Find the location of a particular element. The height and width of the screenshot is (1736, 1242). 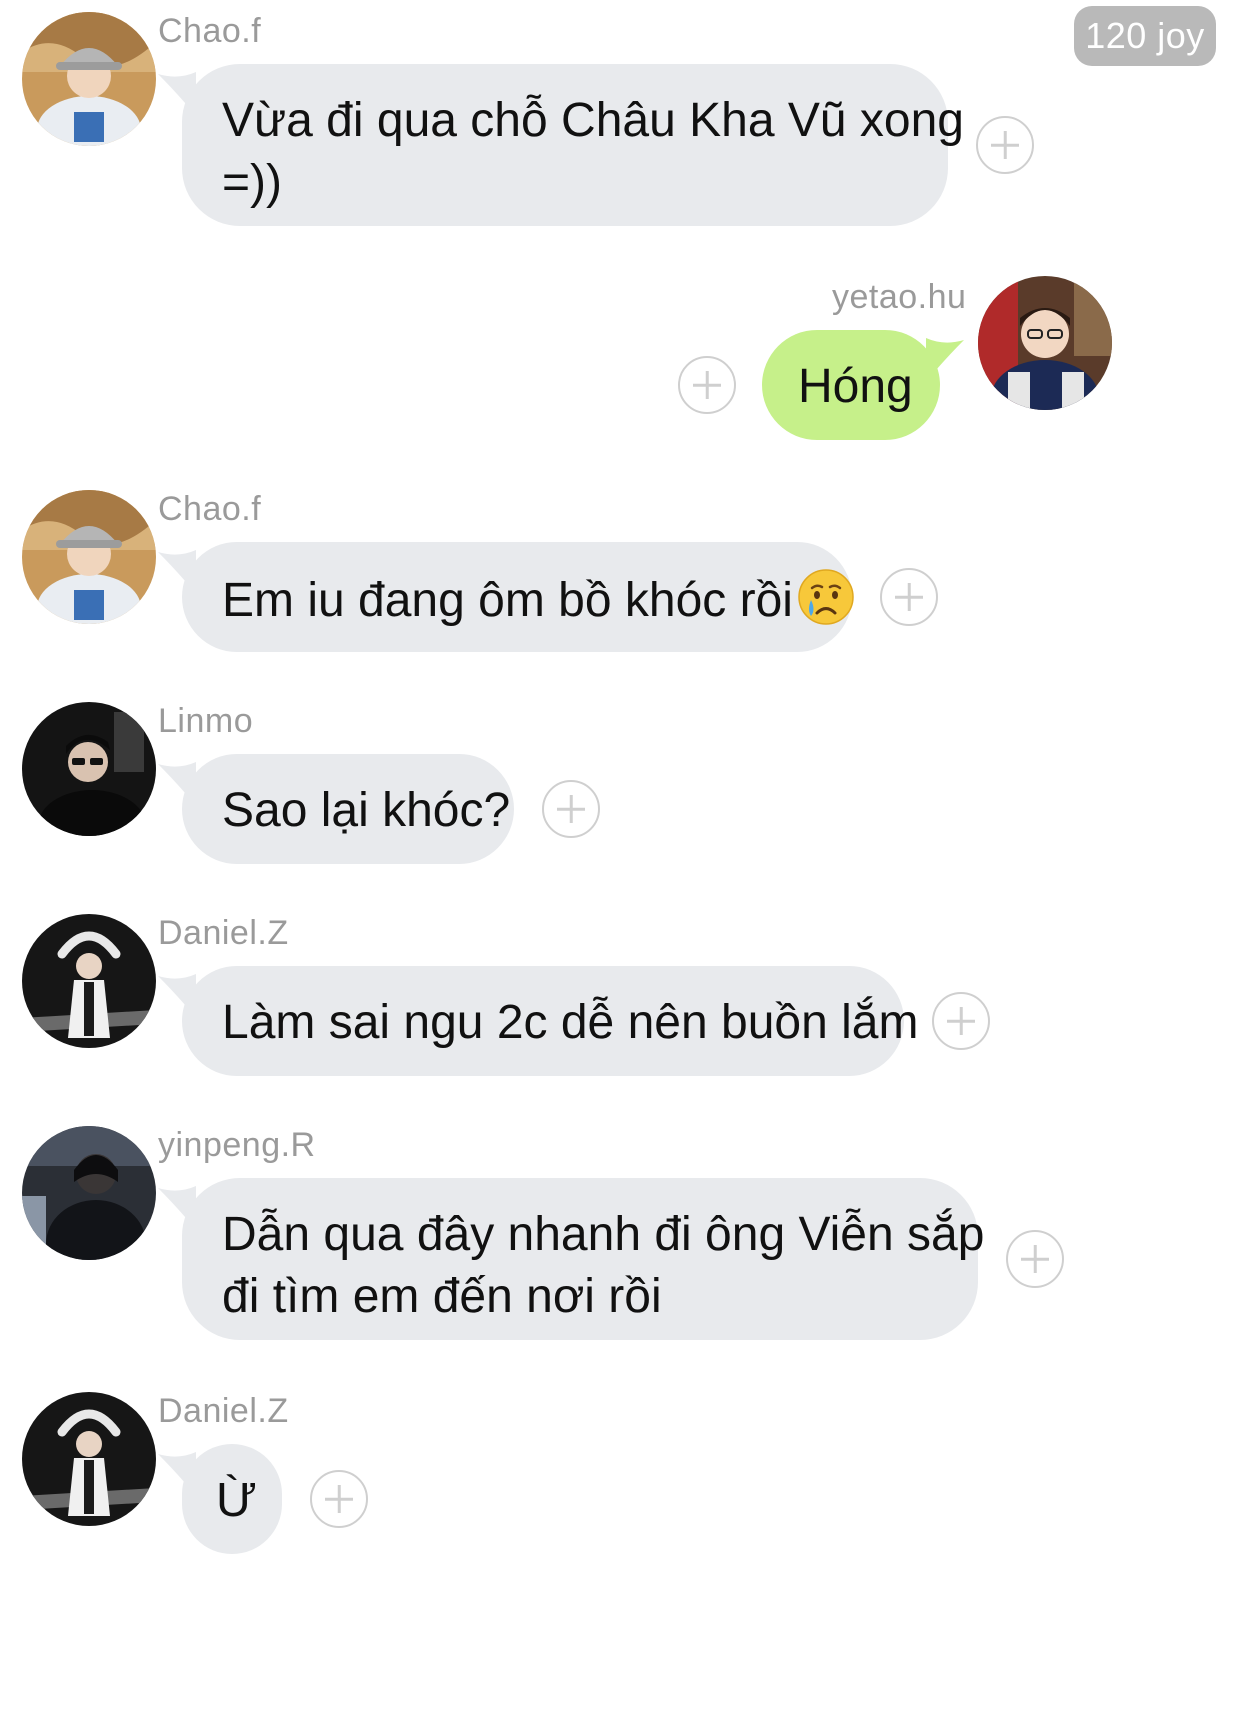

message-text-line: =)) is located at coordinates (252, 182).